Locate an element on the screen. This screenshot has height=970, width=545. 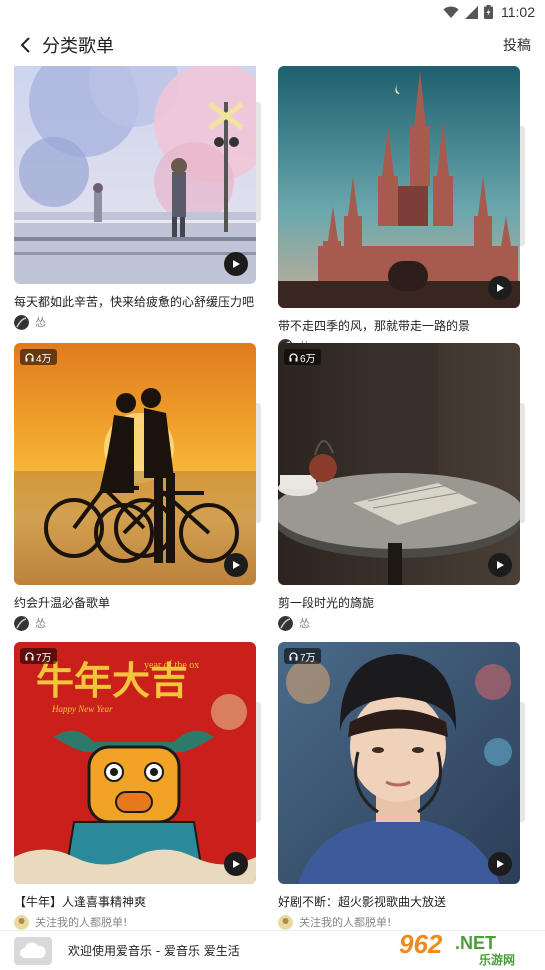
cover-sunset is located at coordinates (135, 464).